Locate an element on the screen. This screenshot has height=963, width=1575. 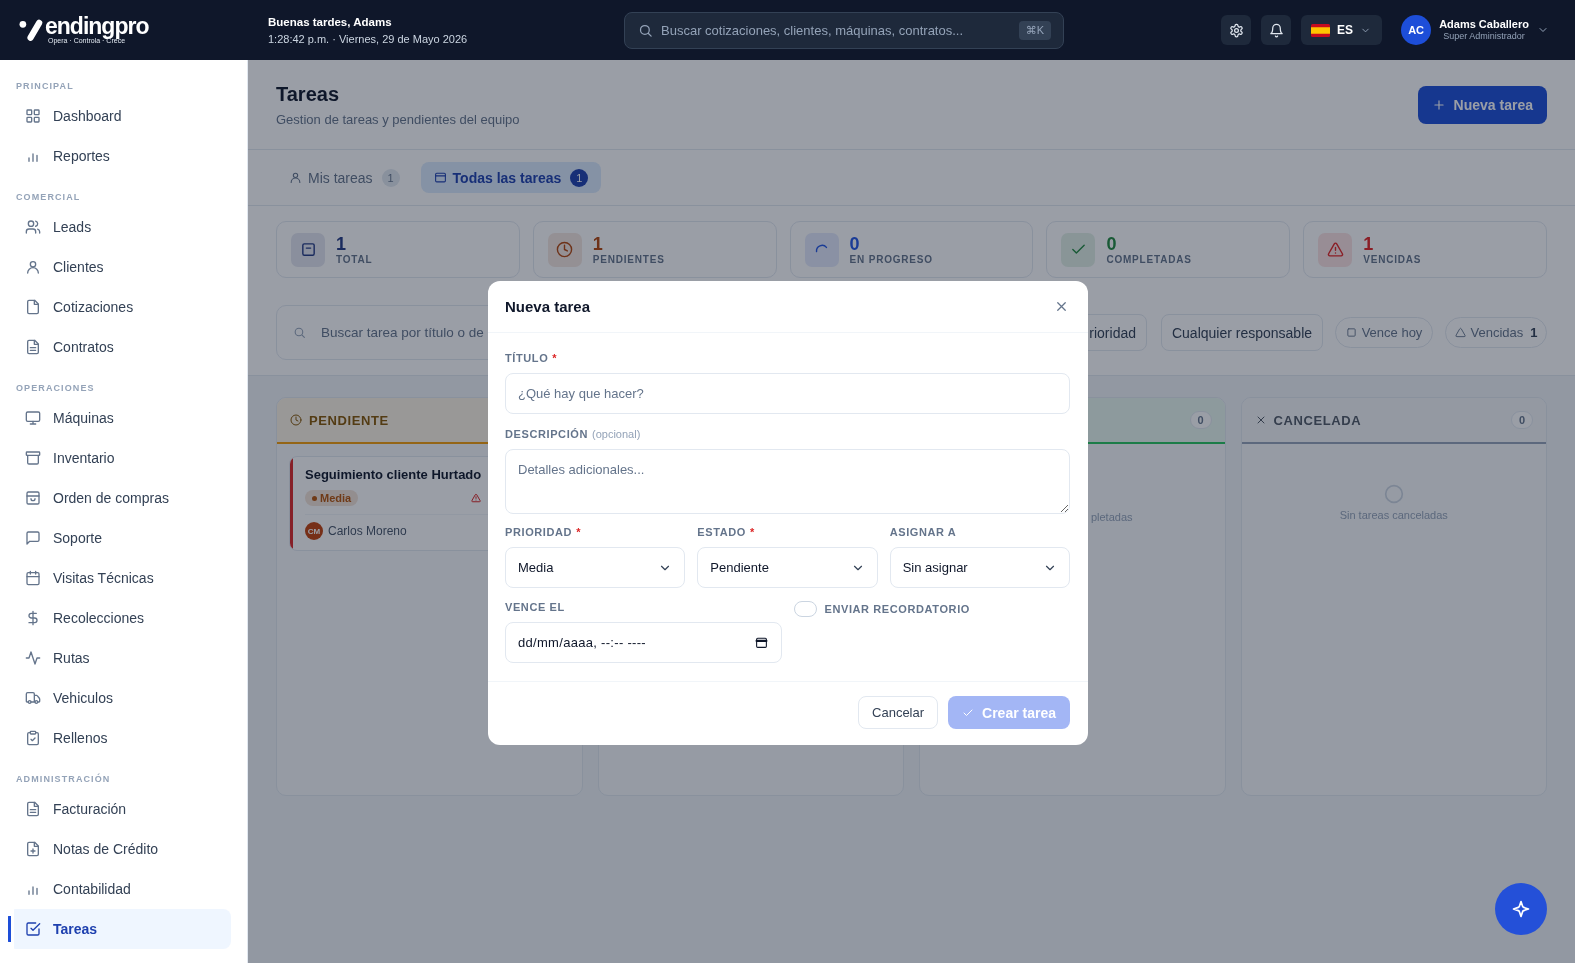
sidebar-item: Vehiculos is located at coordinates (119, 698).